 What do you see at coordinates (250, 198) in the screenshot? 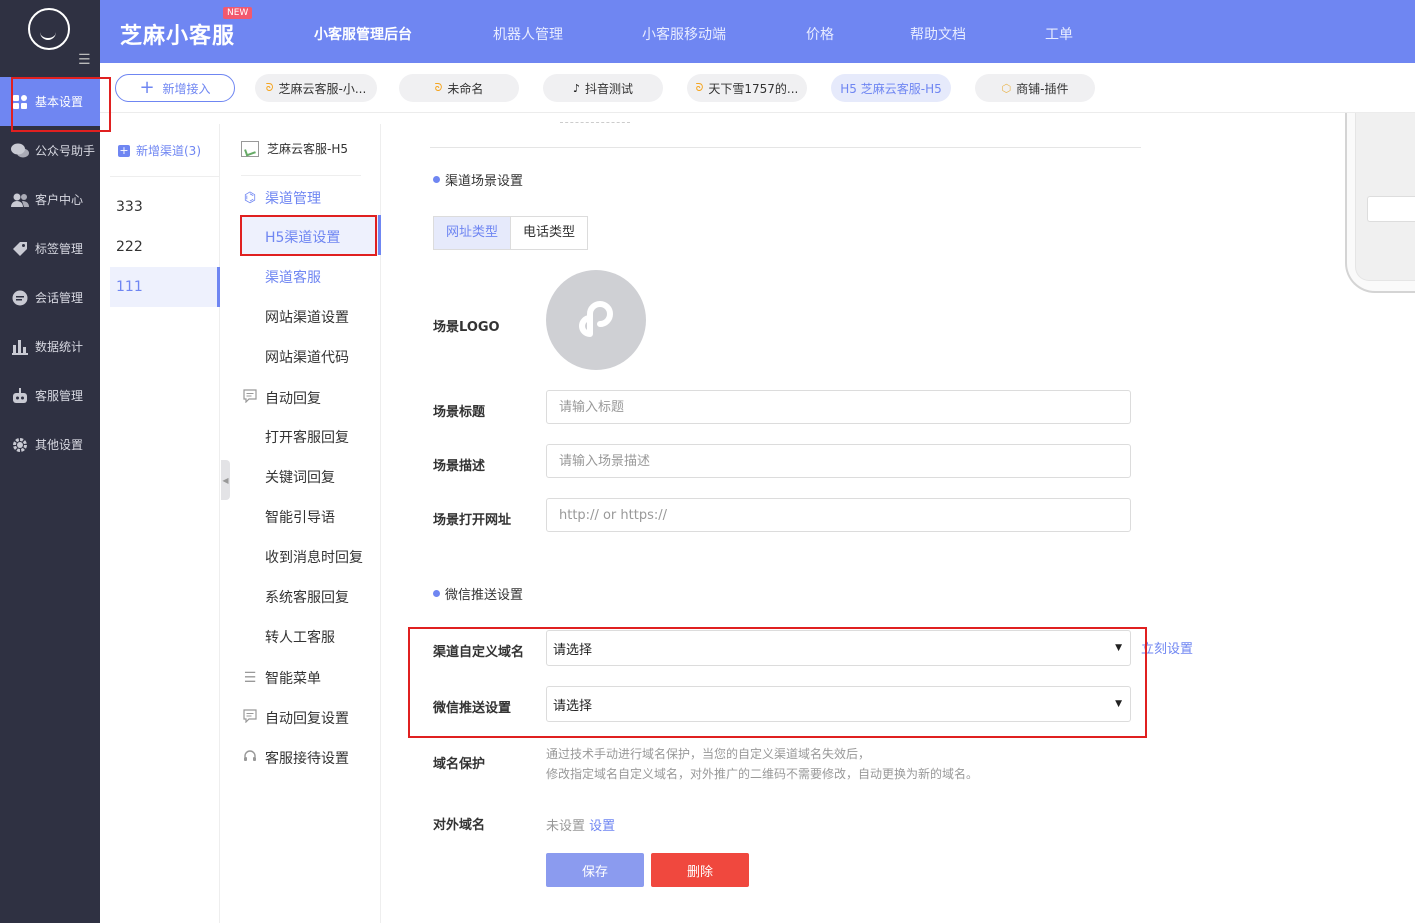
I see `channel-cluster-icon: ⌬` at bounding box center [250, 198].